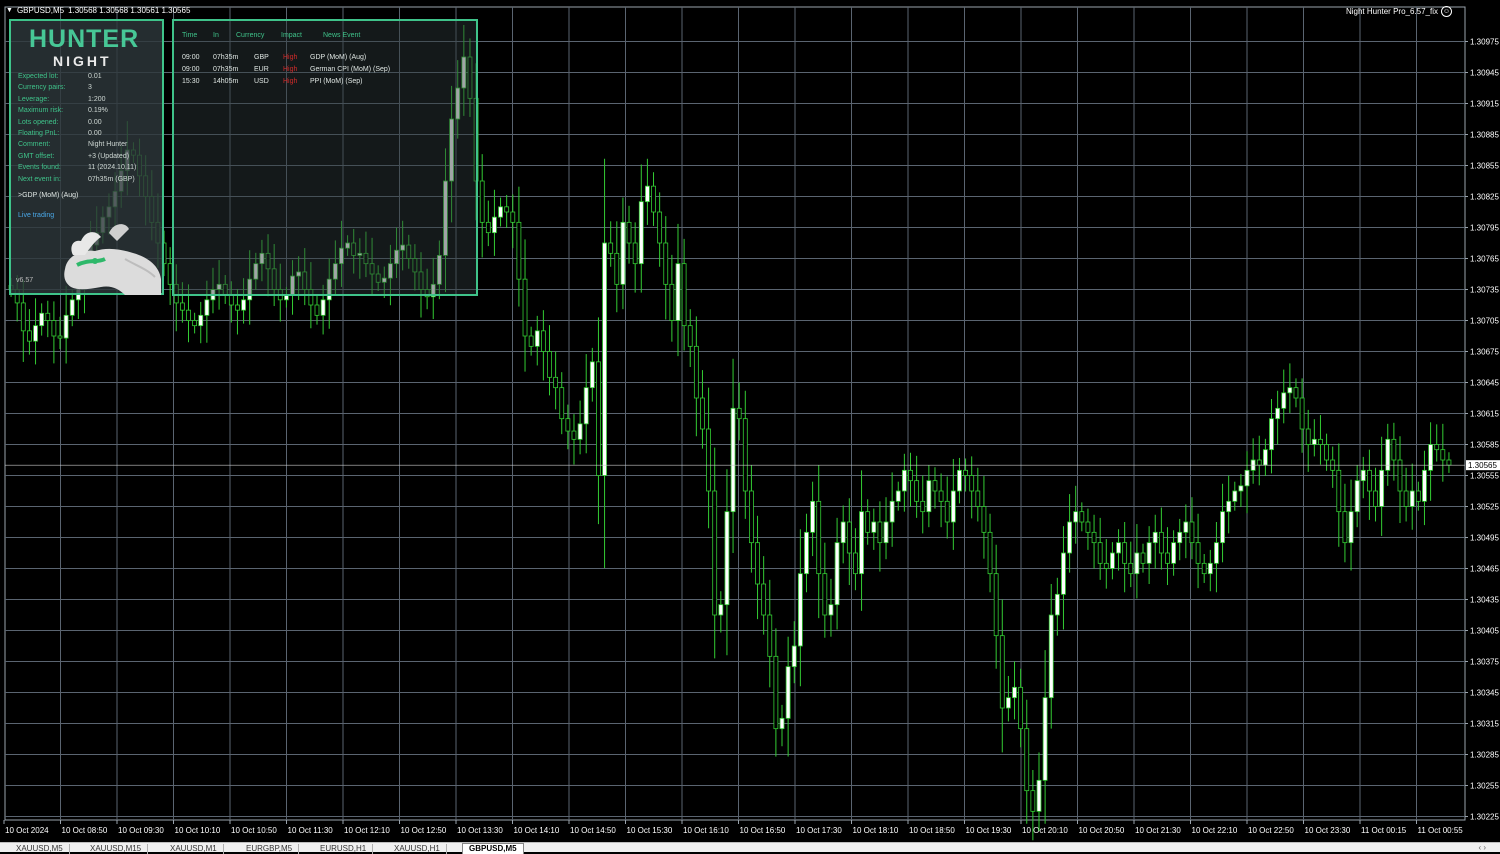 Image resolution: width=1500 pixels, height=854 pixels. I want to click on info-value: 07h35m (GBP), so click(111, 179).